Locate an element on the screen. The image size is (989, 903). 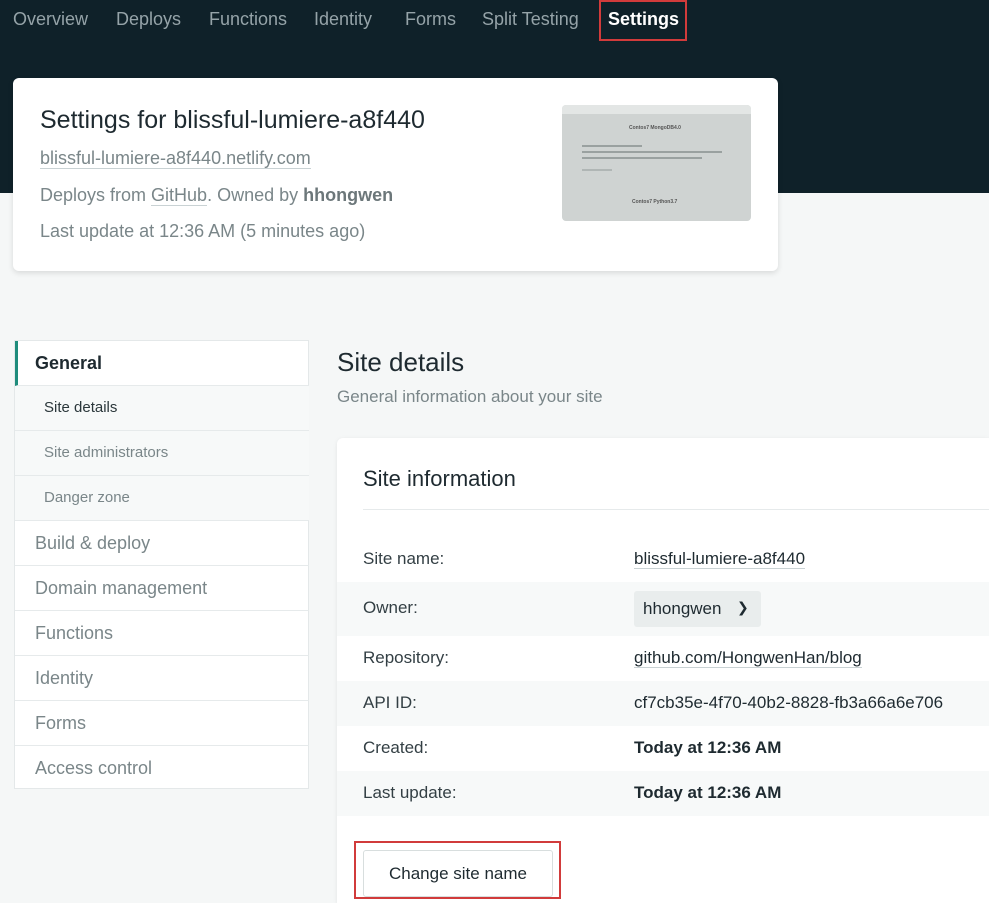
sidebar-item-danger-zone: Danger zone is located at coordinates (162, 498).